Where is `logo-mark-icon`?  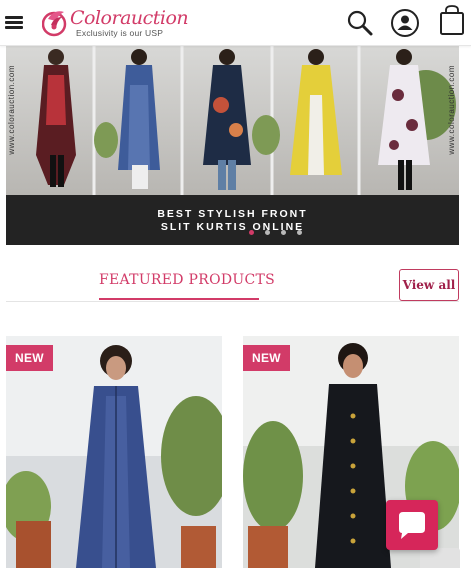 logo-mark-icon is located at coordinates (54, 24).